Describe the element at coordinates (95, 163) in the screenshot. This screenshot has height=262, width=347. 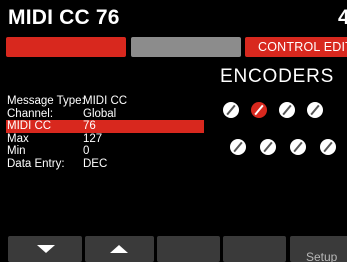
I see `param-value: DEC` at that location.